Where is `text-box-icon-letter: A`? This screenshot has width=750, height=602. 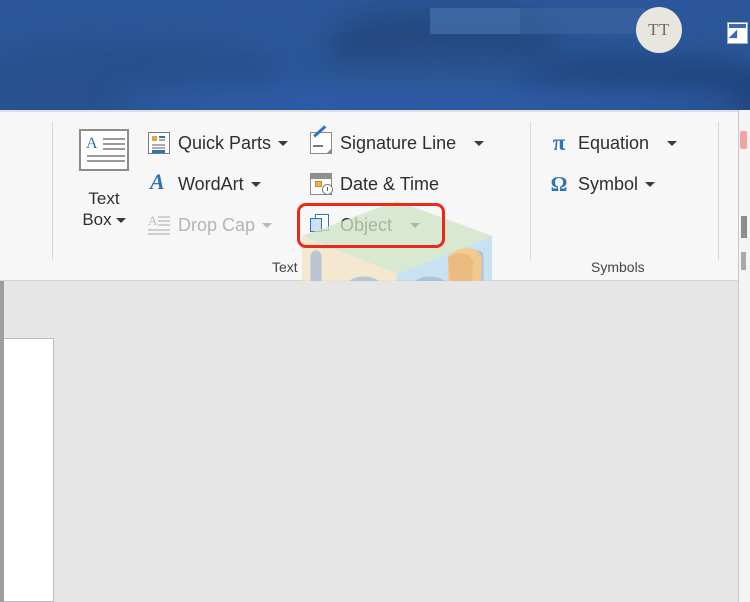 text-box-icon-letter: A is located at coordinates (92, 143).